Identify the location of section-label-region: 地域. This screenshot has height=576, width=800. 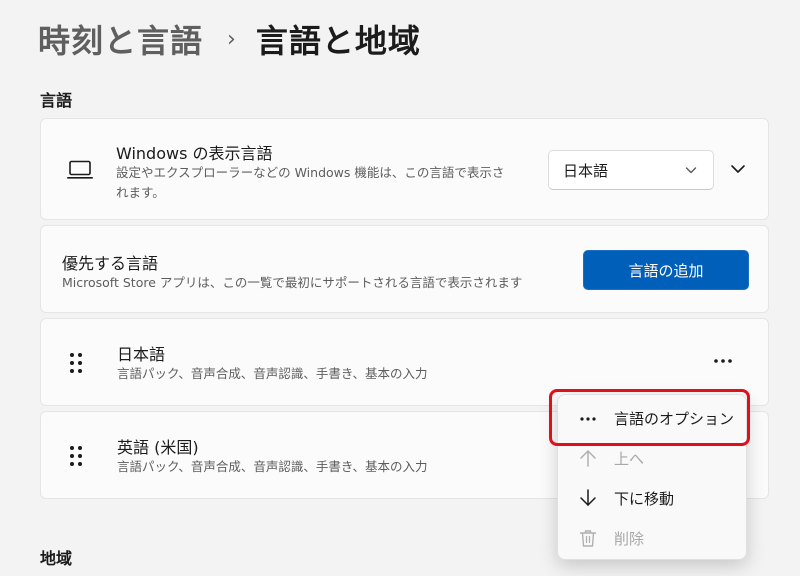
(56, 558).